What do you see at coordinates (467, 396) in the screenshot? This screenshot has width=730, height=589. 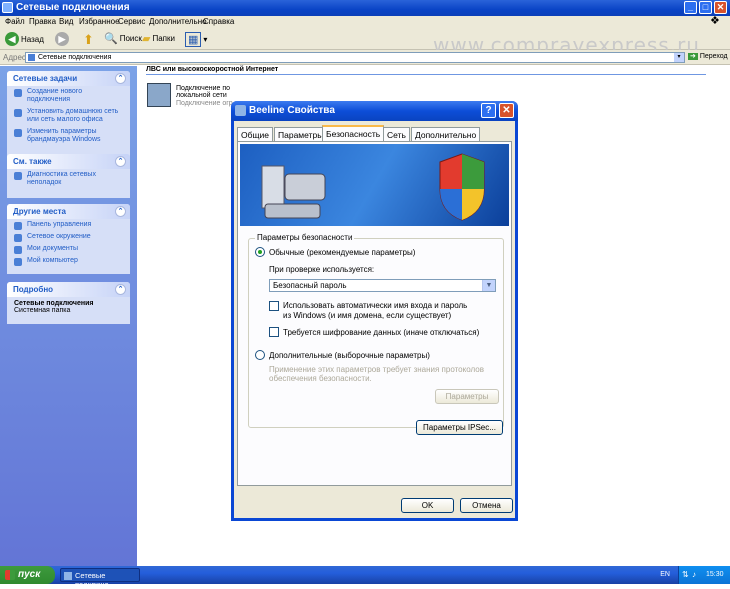 I see `settings-button: Параметры` at bounding box center [467, 396].